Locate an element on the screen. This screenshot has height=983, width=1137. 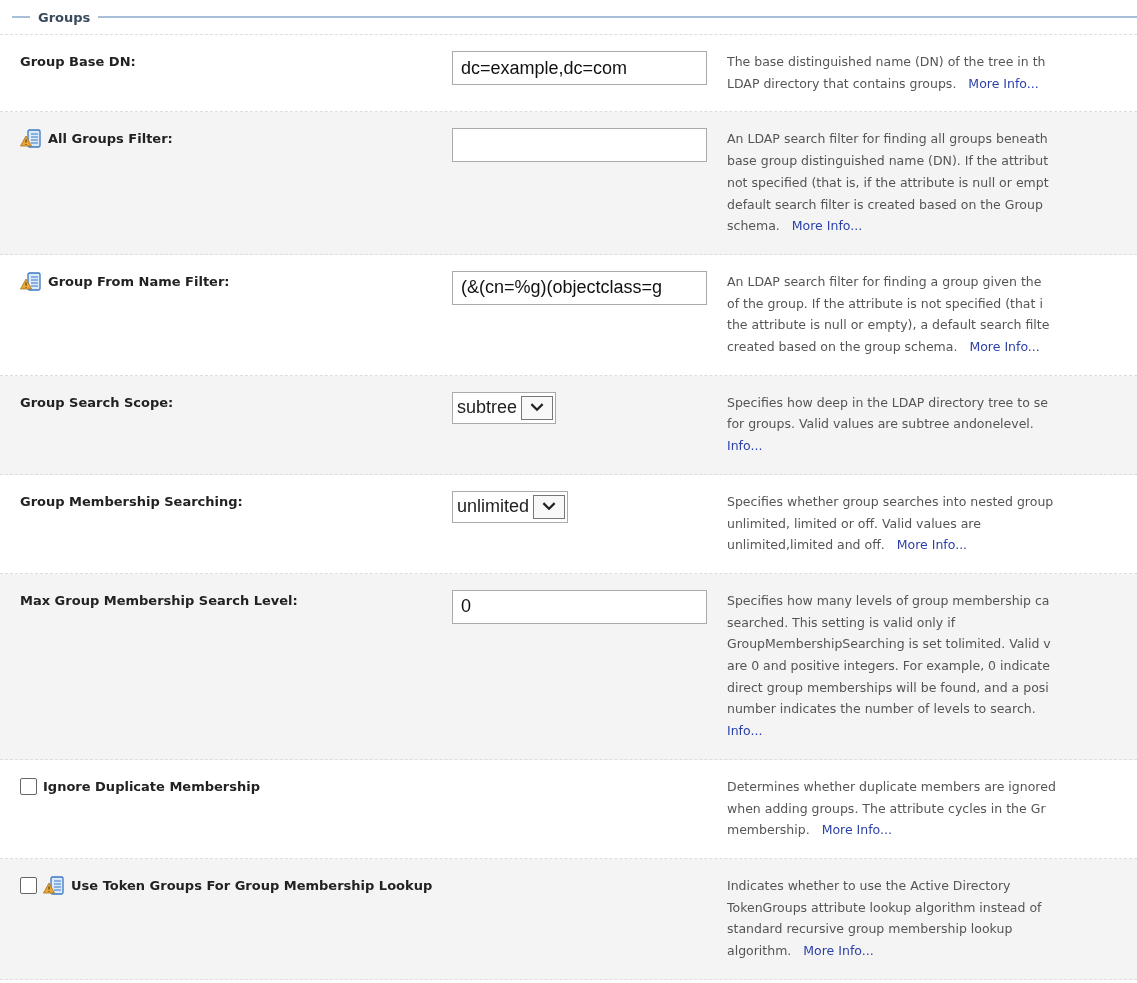
description-text: membership. is located at coordinates (768, 830).